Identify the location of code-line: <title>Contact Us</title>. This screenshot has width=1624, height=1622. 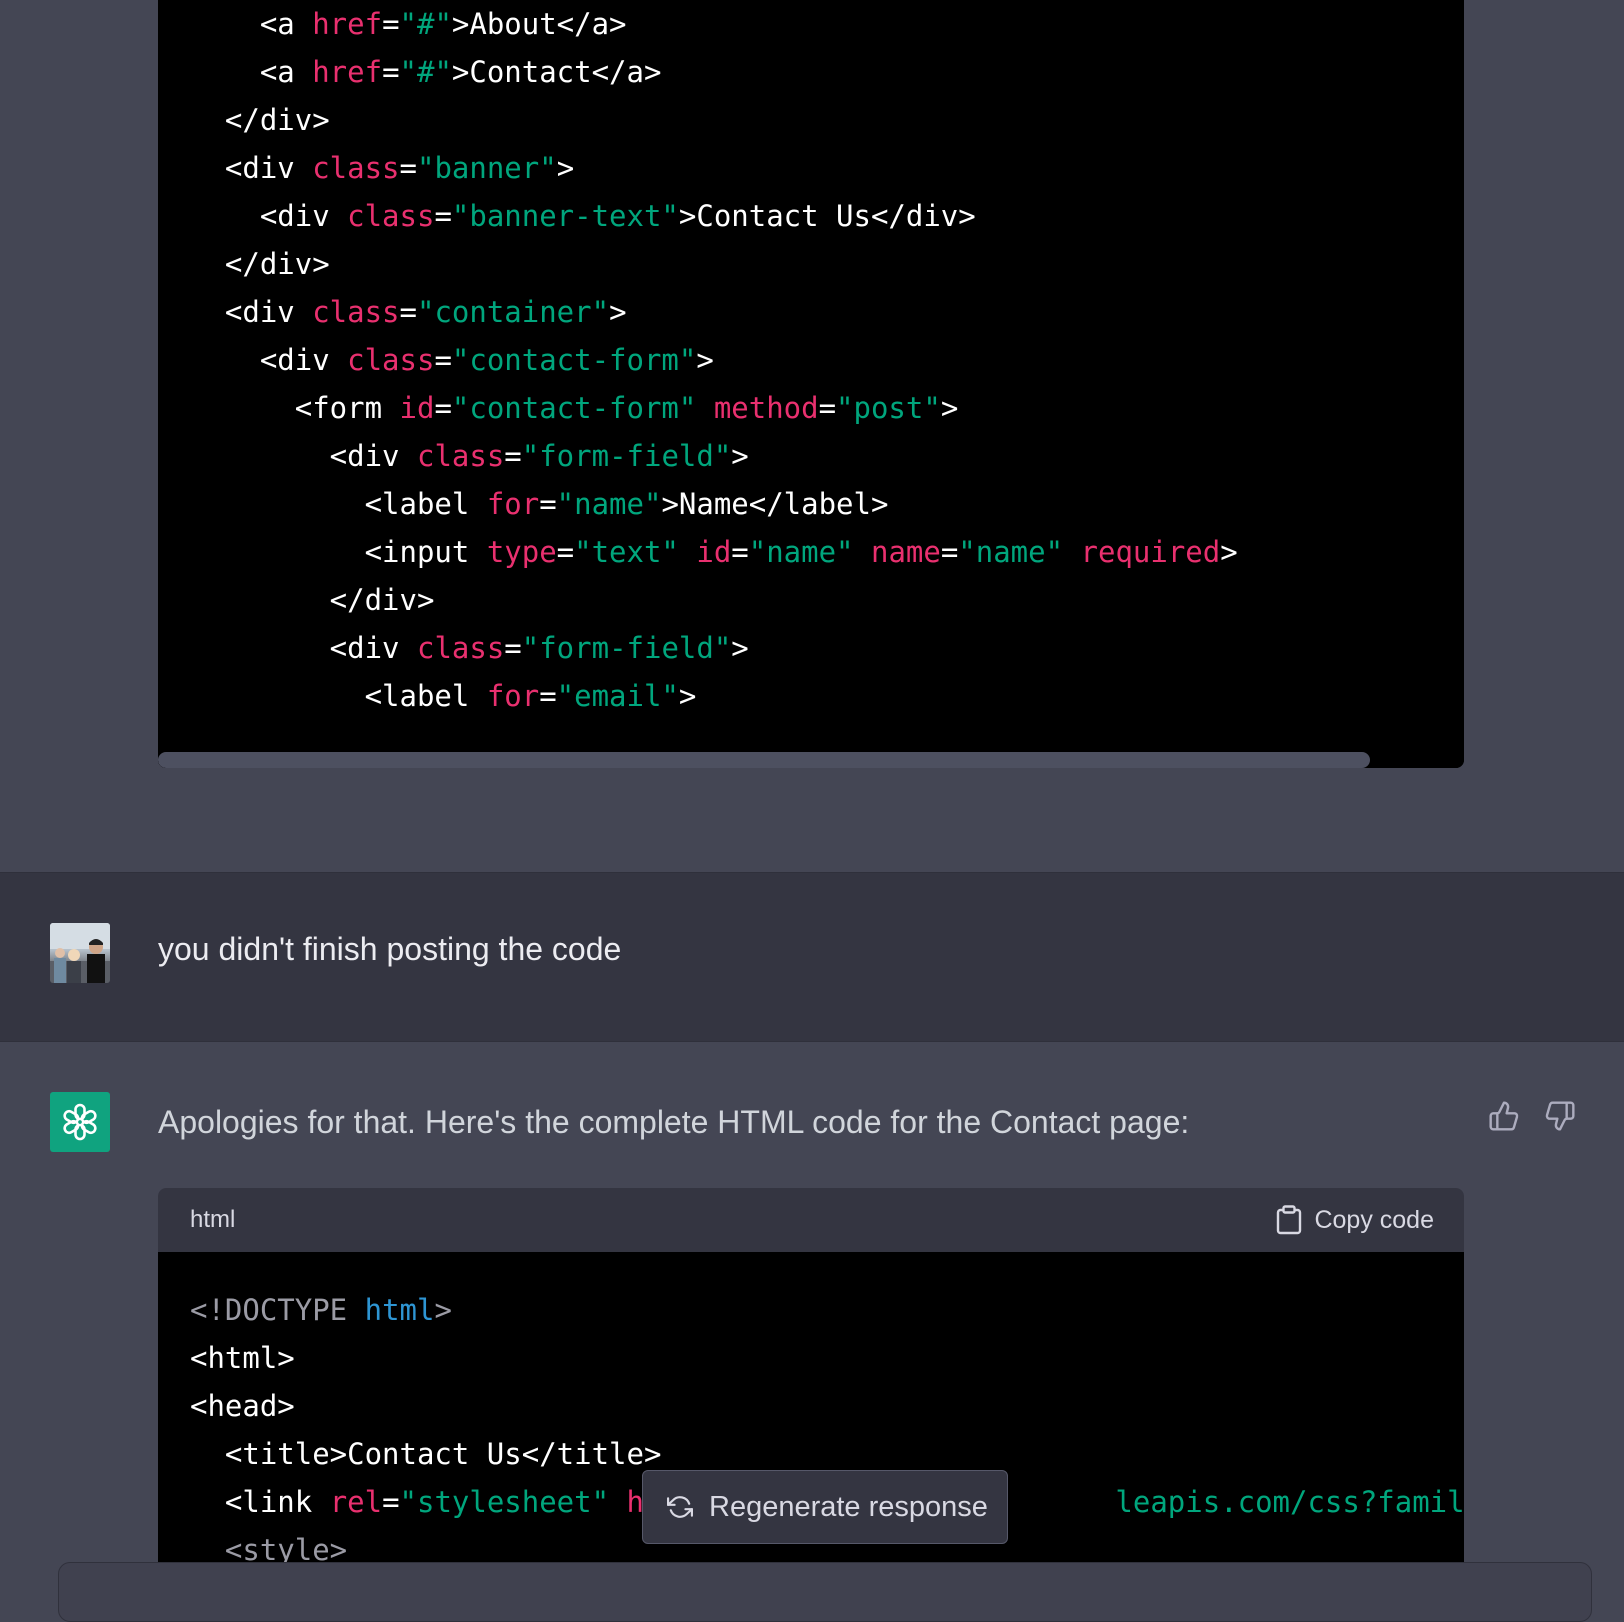
(426, 1454).